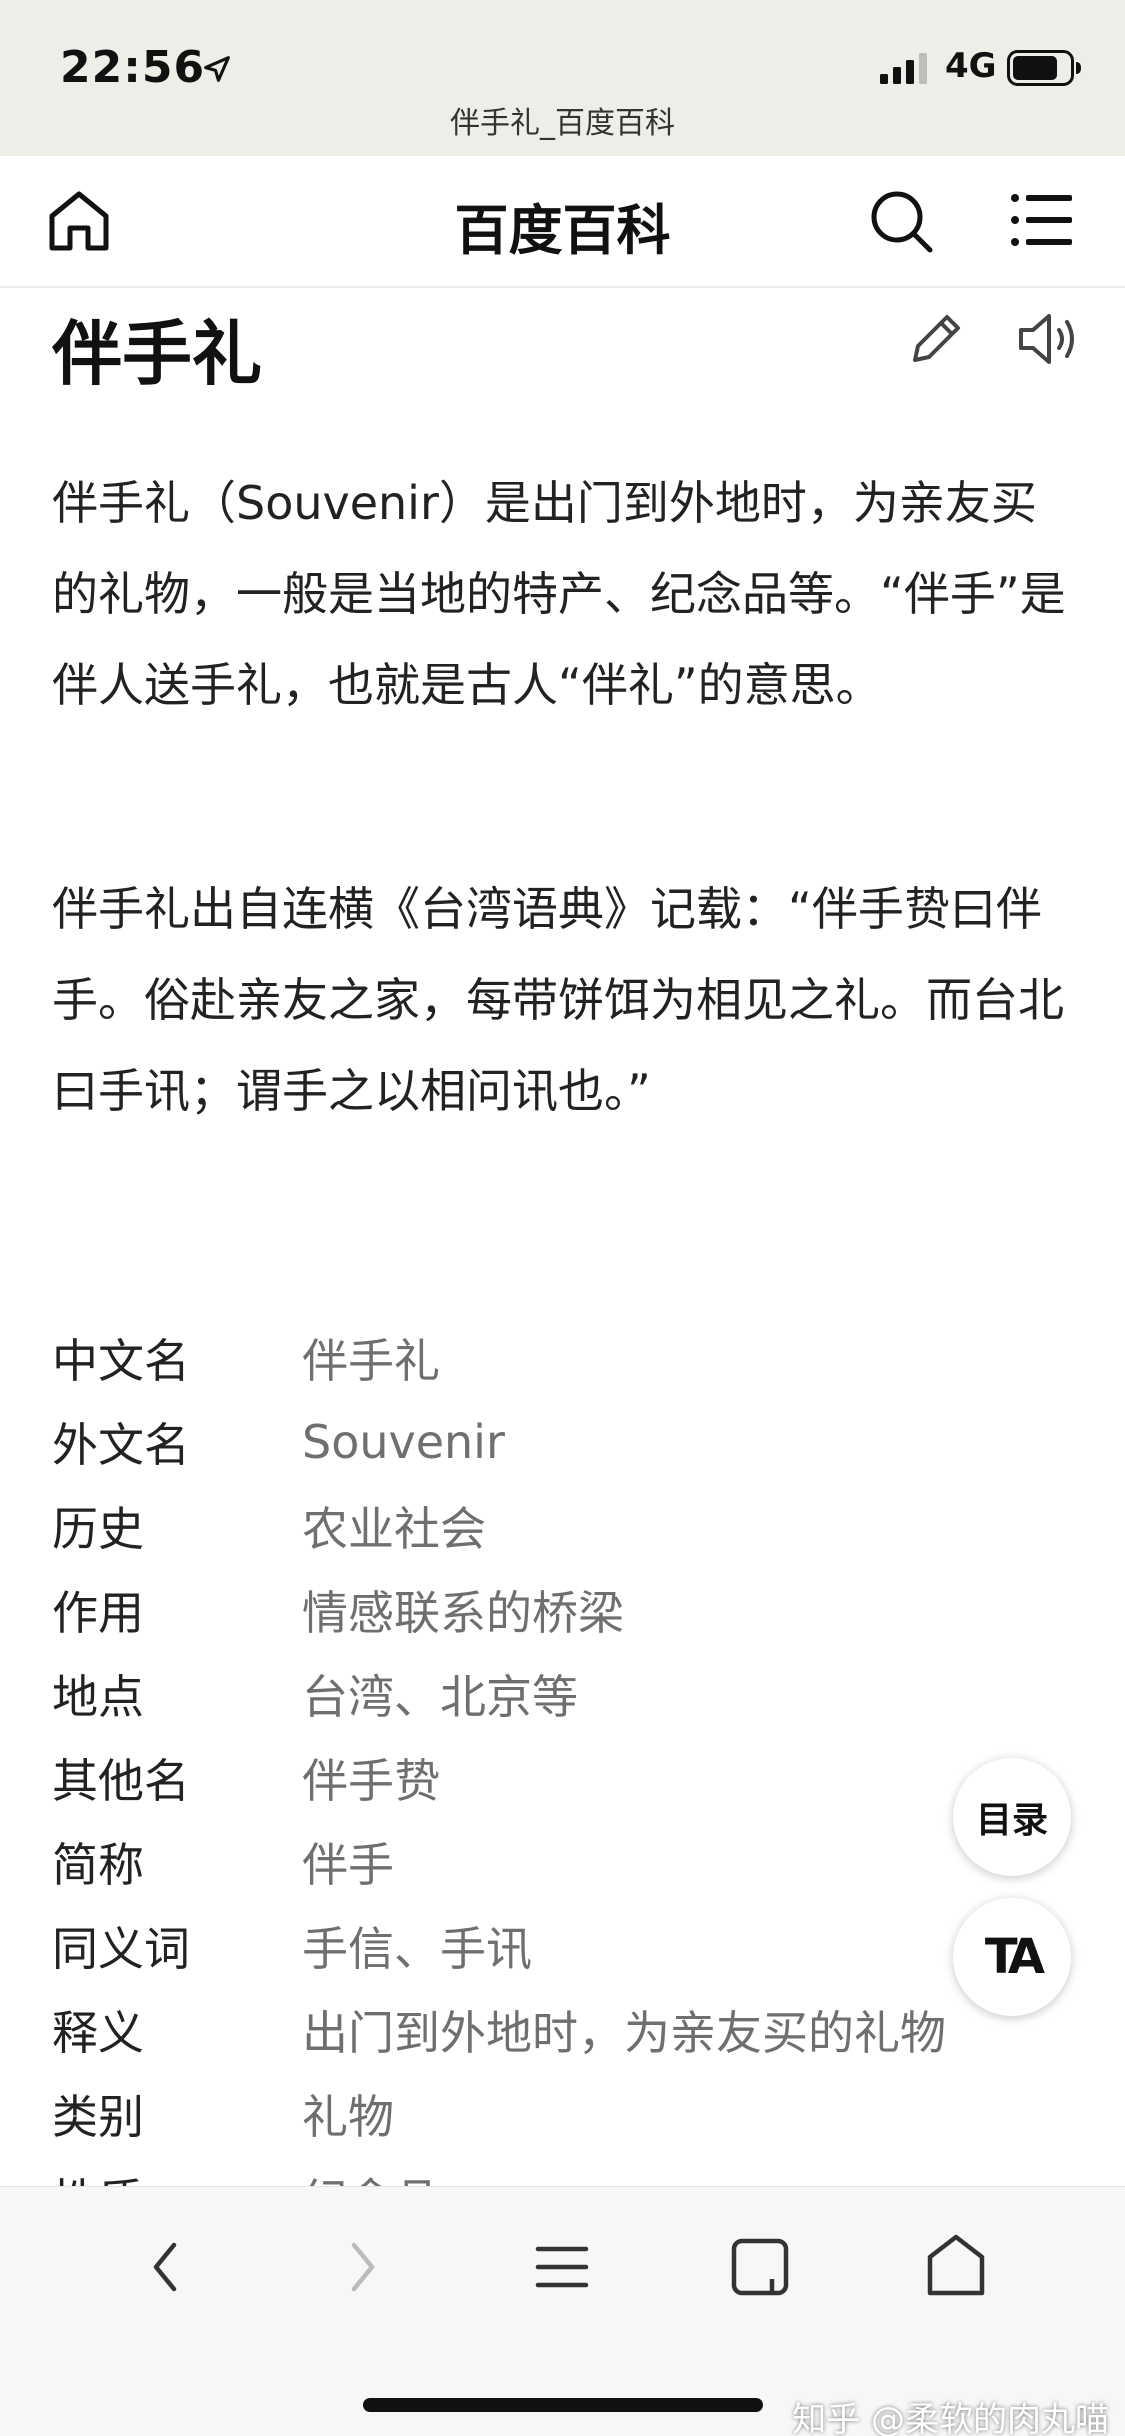 The height and width of the screenshot is (2436, 1125). Describe the element at coordinates (121, 1781) in the screenshot. I see `info-key: 其他名` at that location.